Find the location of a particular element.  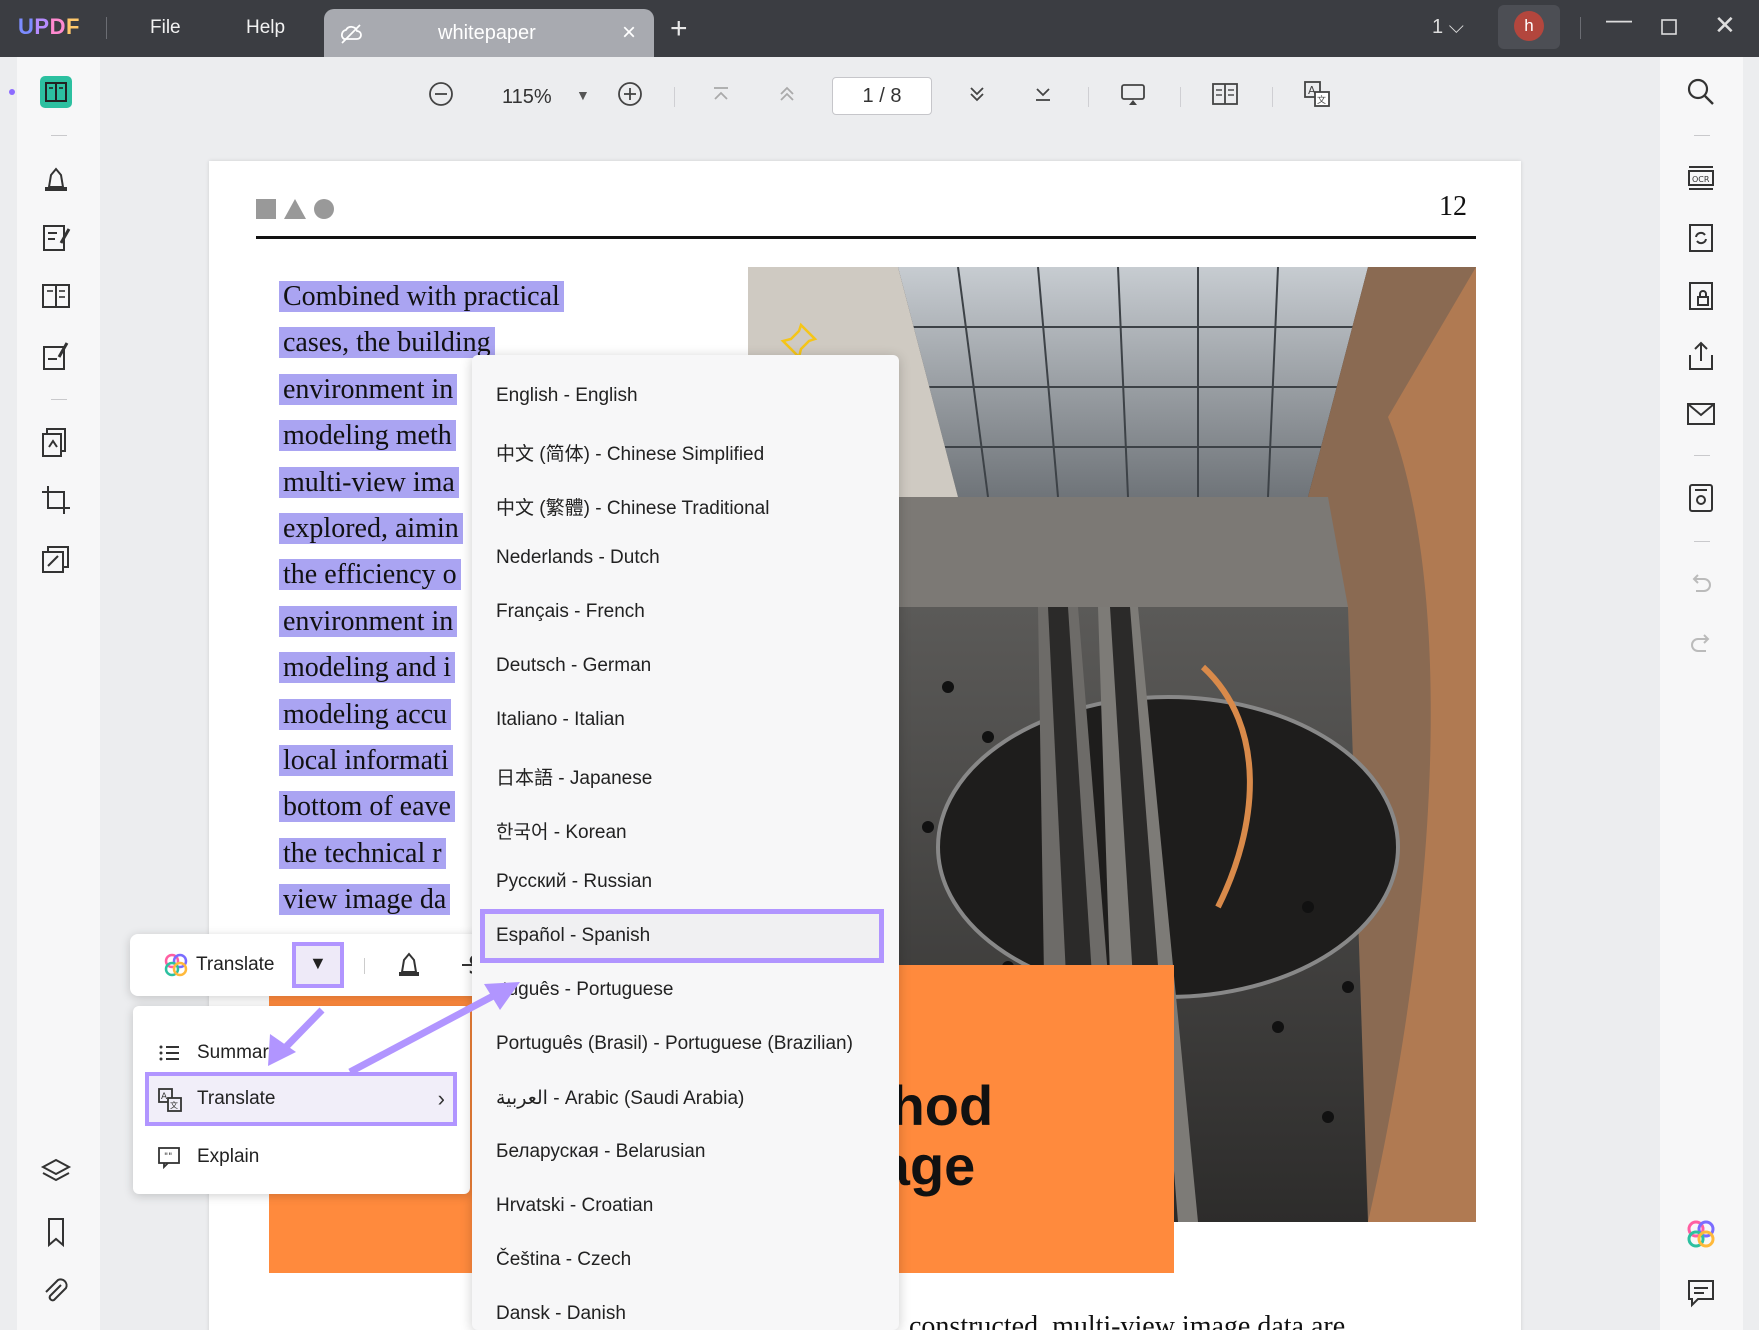

menu-help: Help is located at coordinates (265, 28).